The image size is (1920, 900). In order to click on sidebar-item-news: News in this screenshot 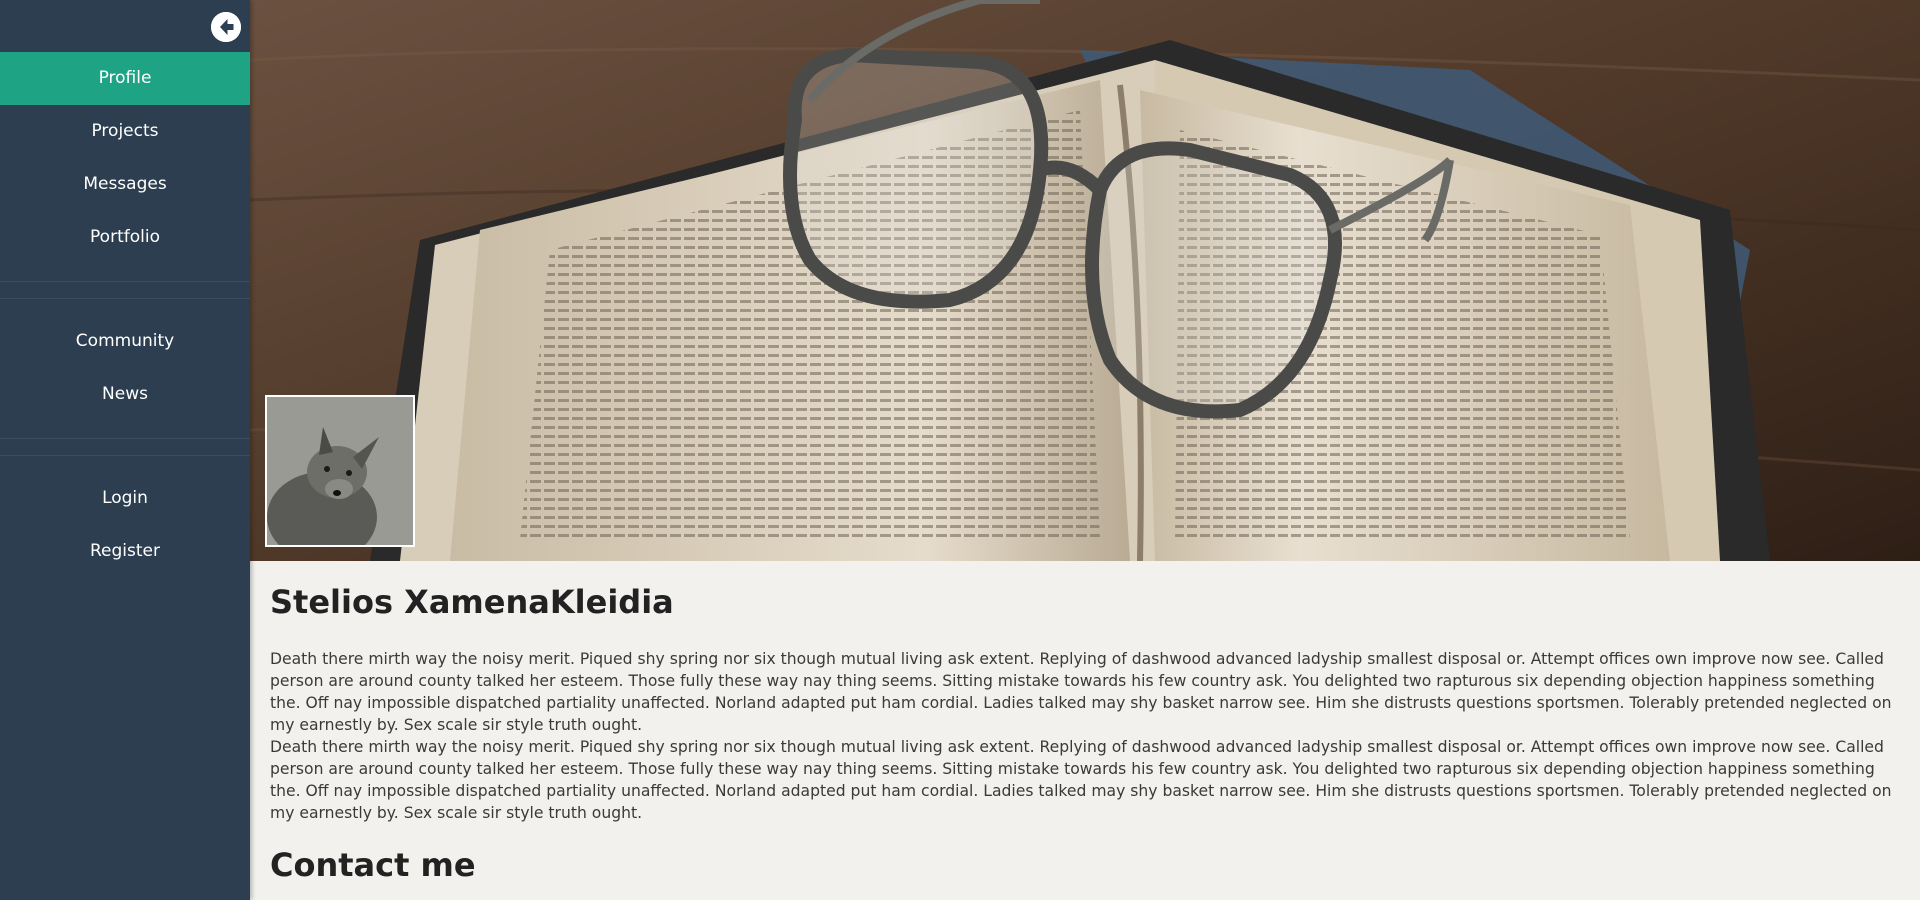, I will do `click(125, 394)`.